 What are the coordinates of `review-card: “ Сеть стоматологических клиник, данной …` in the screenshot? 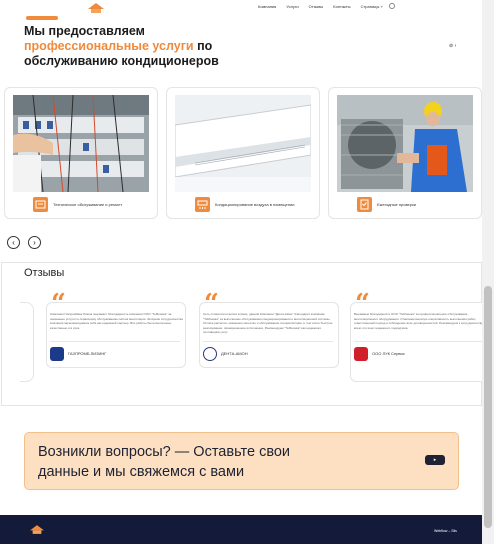 It's located at (269, 329).